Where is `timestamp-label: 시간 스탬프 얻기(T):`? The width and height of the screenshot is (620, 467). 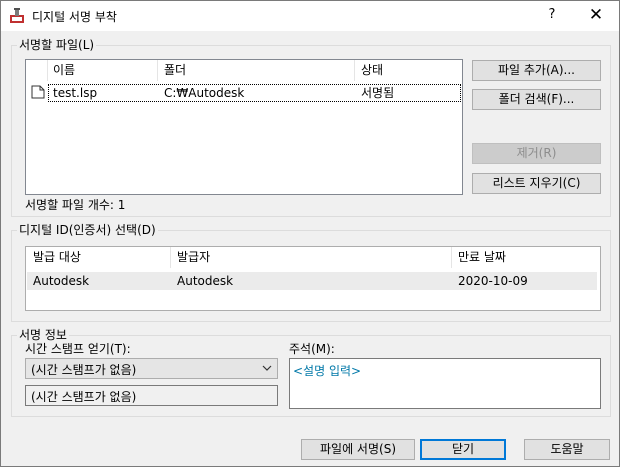
timestamp-label: 시간 스탬프 얻기(T): is located at coordinates (78, 349).